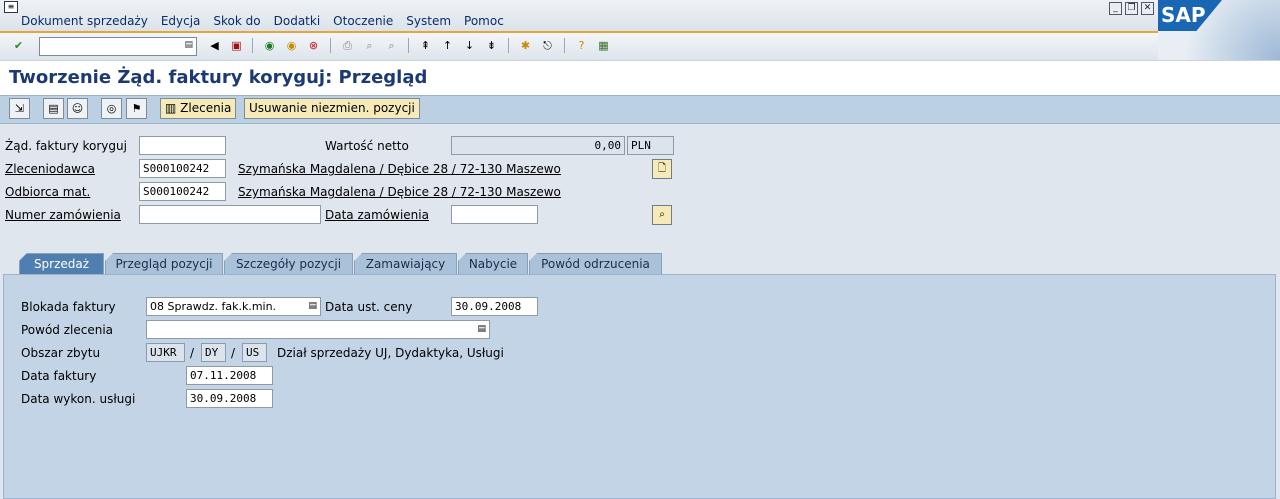 The width and height of the screenshot is (1280, 499). What do you see at coordinates (230, 214) in the screenshot?
I see `po-number-input` at bounding box center [230, 214].